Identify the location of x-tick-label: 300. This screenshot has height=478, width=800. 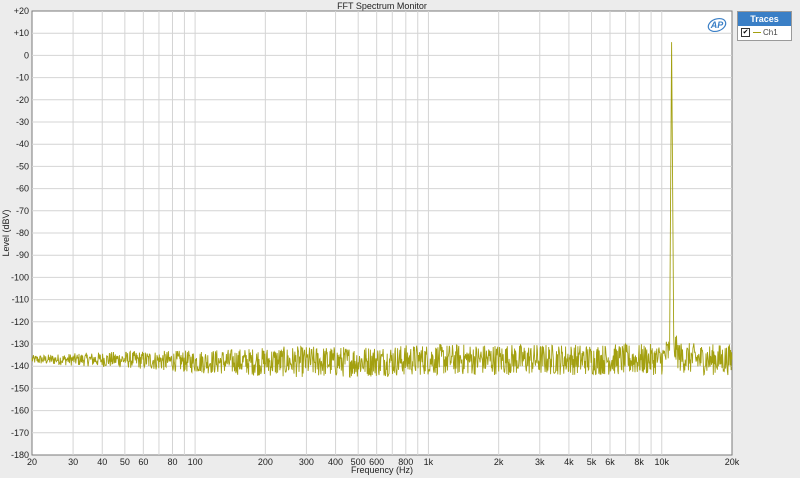
(306, 462).